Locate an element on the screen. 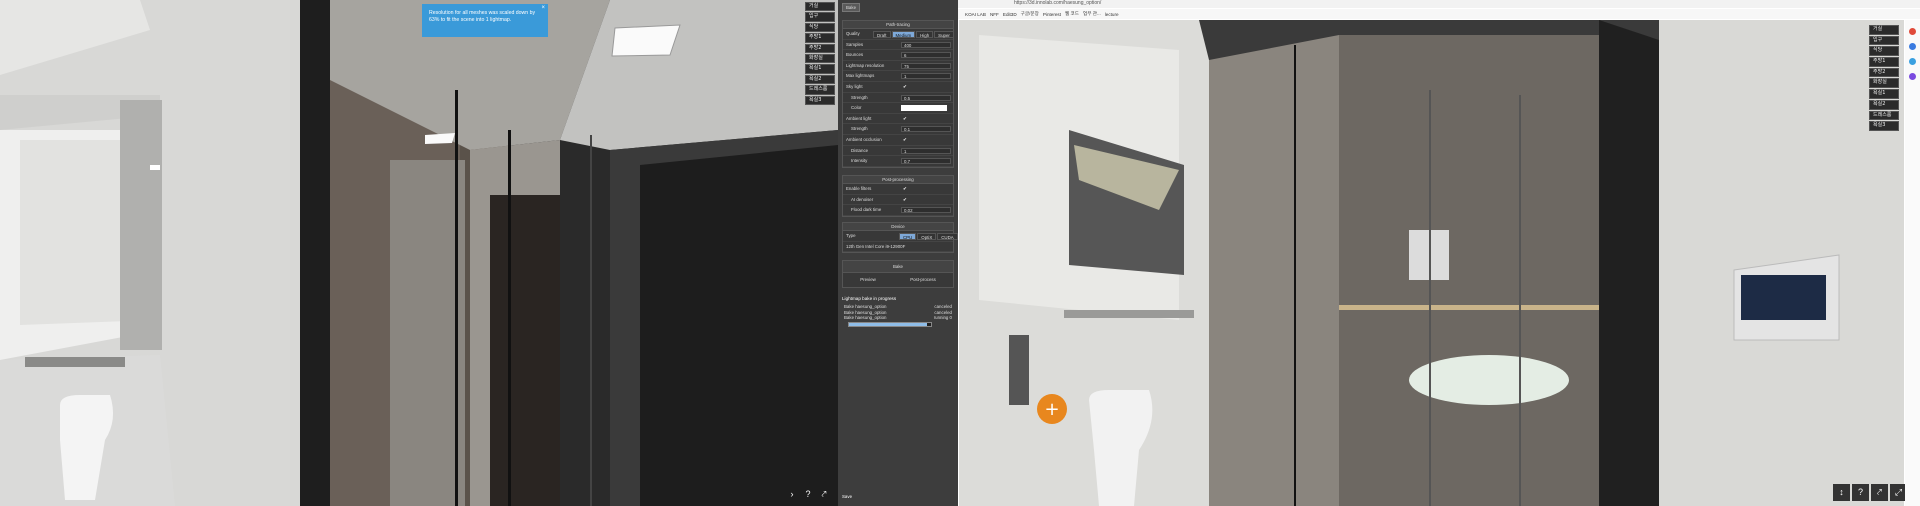 This screenshot has width=1920, height=506. hotspot-plus-icon: + is located at coordinates (1051, 409).